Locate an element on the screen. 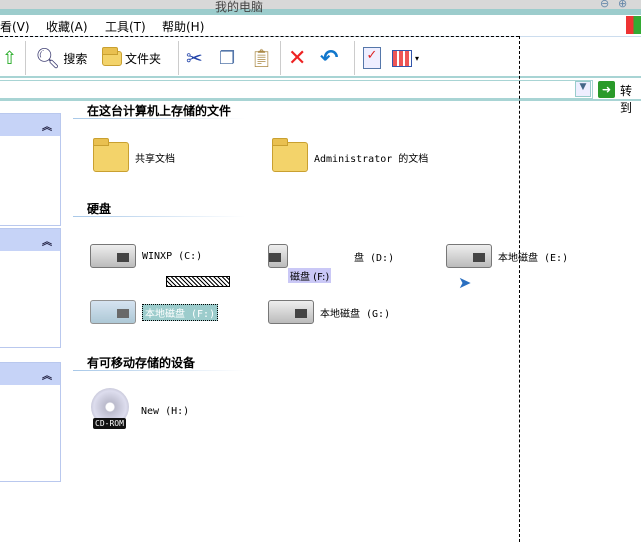 This screenshot has width=641, height=542. address-bar: ▼ ➜ 转到 is located at coordinates (320, 97).